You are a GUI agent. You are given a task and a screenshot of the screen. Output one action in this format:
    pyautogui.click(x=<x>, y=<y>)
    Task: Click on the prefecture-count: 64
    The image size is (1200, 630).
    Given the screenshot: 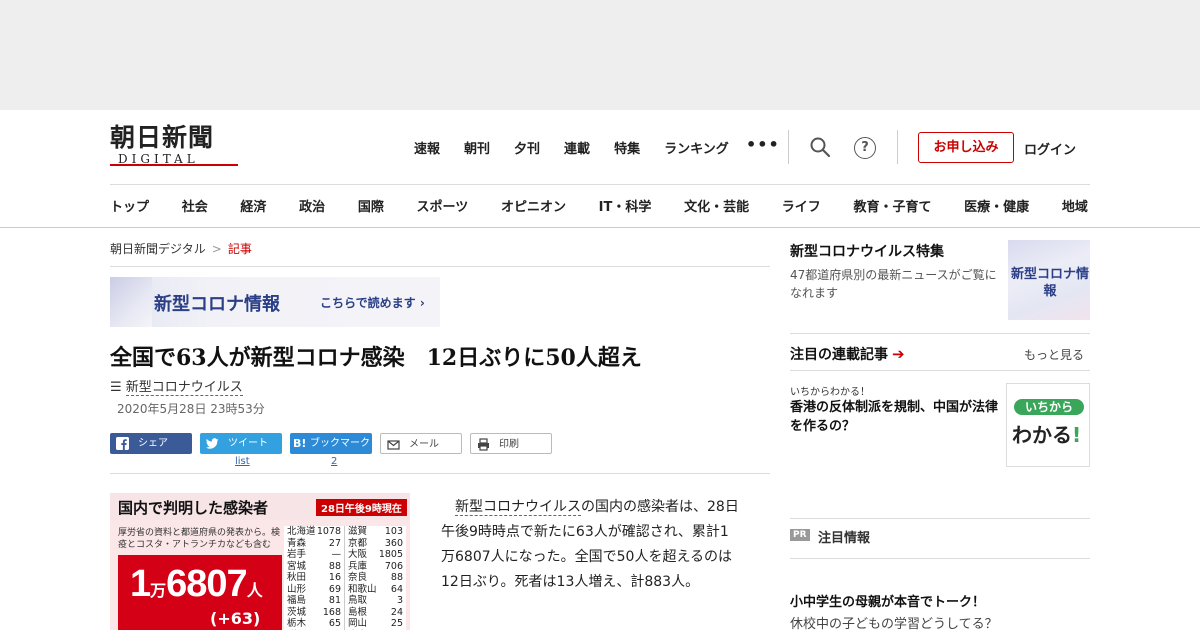 What is the action you would take?
    pyautogui.click(x=396, y=589)
    